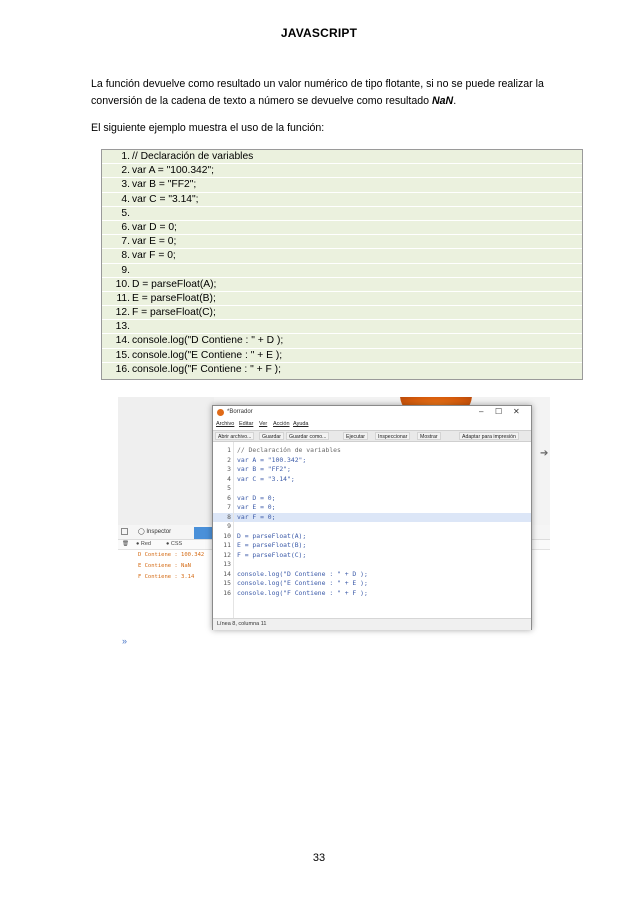 Image resolution: width=638 pixels, height=903 pixels. Describe the element at coordinates (225, 424) in the screenshot. I see `menu-archivo: Archivo` at that location.